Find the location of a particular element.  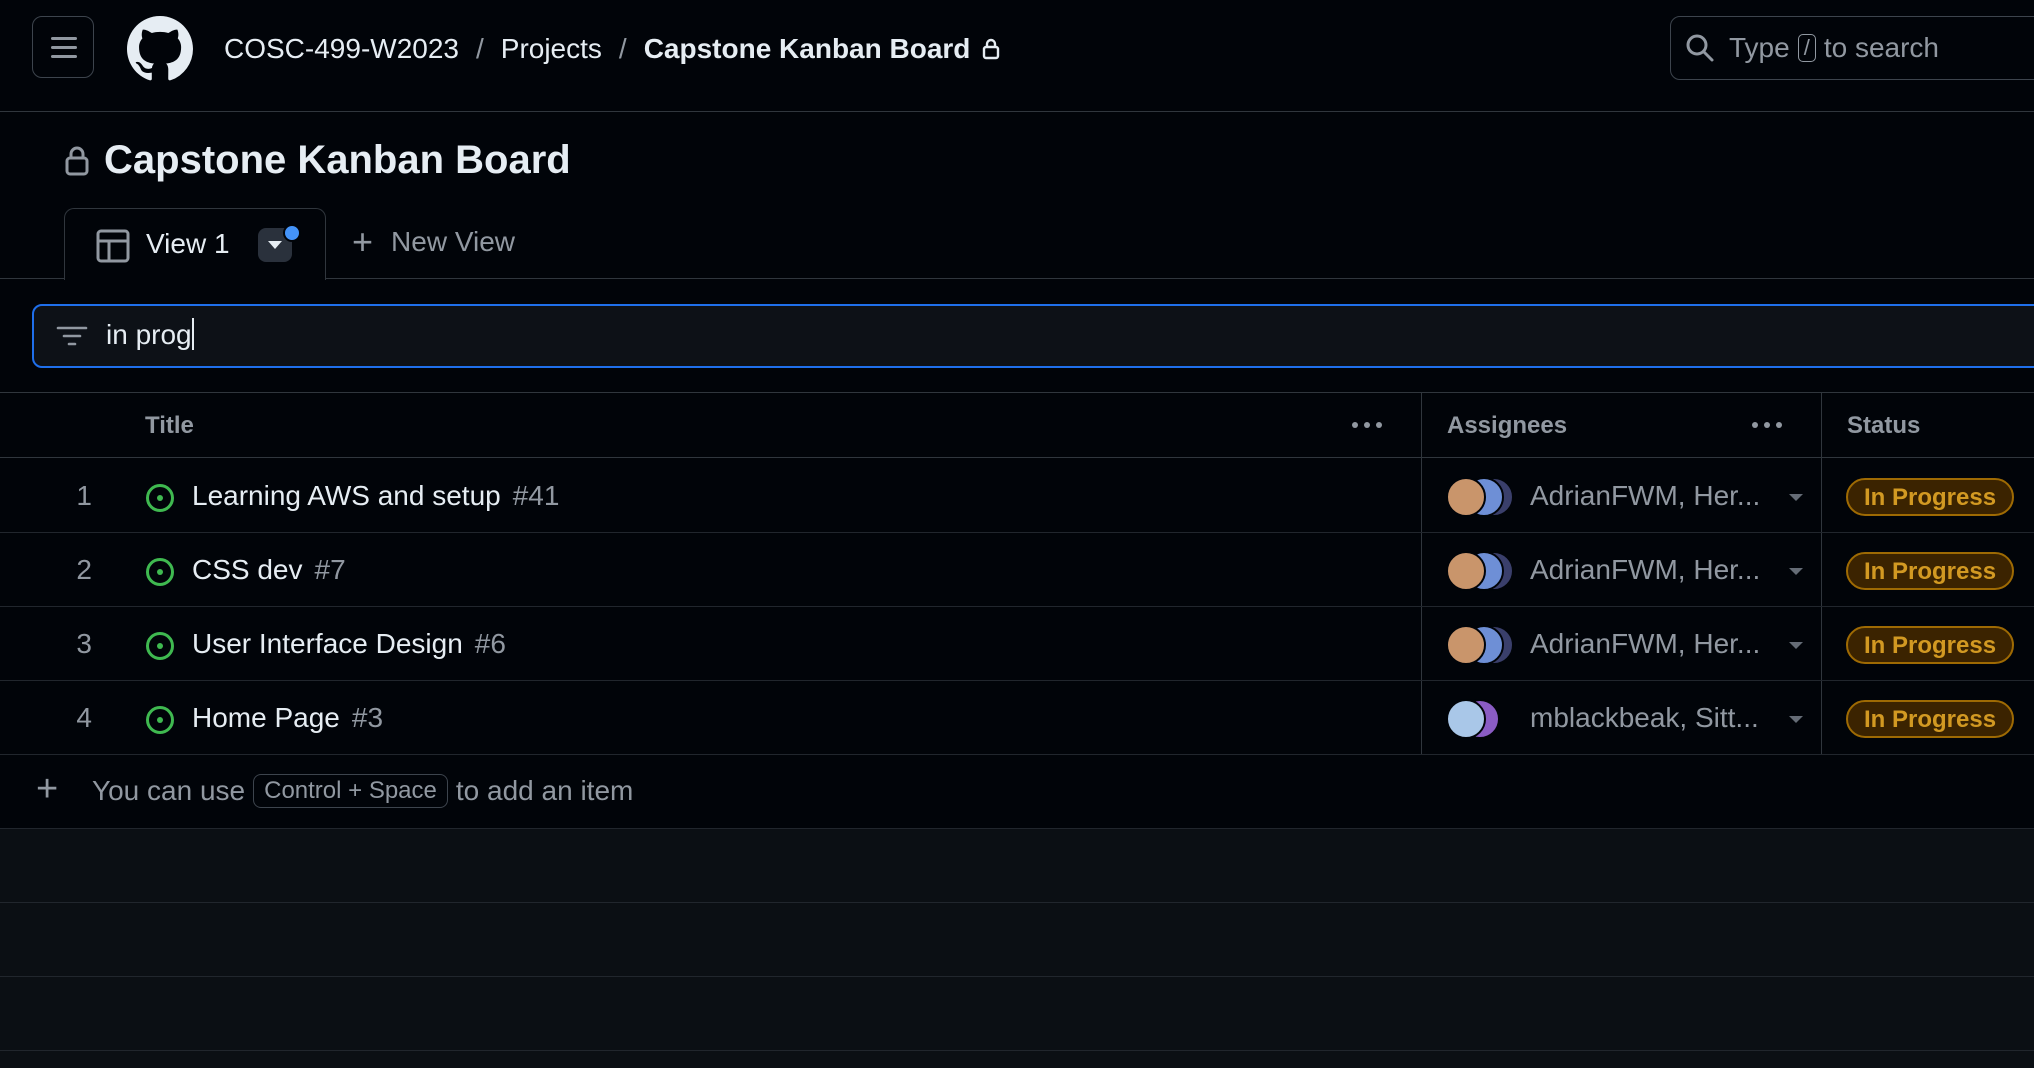

issue-title: User Interface Design is located at coordinates (327, 643).